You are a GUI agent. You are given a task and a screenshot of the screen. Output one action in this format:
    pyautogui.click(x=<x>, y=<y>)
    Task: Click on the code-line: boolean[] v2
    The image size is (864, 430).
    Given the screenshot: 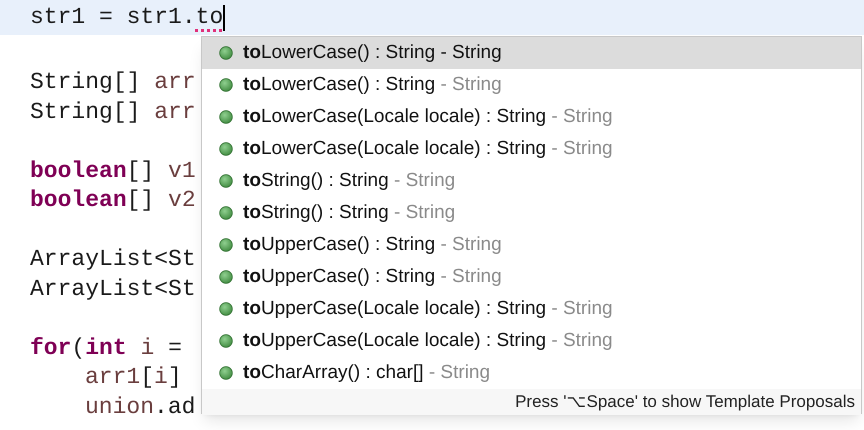 What is the action you would take?
    pyautogui.click(x=113, y=200)
    